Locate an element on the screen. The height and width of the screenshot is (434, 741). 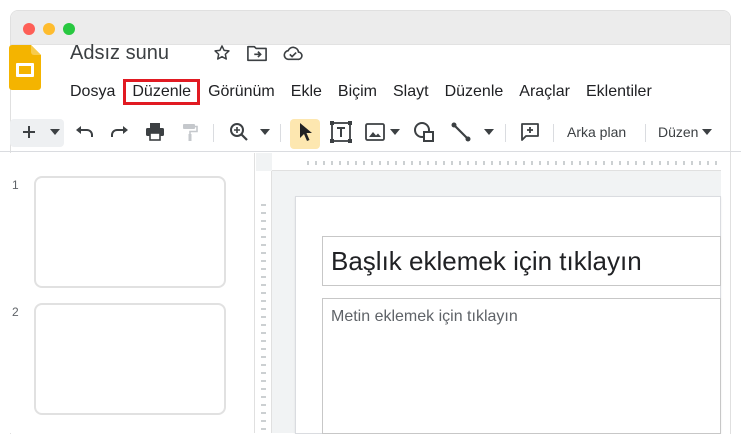
text-box-icon is located at coordinates (341, 132).